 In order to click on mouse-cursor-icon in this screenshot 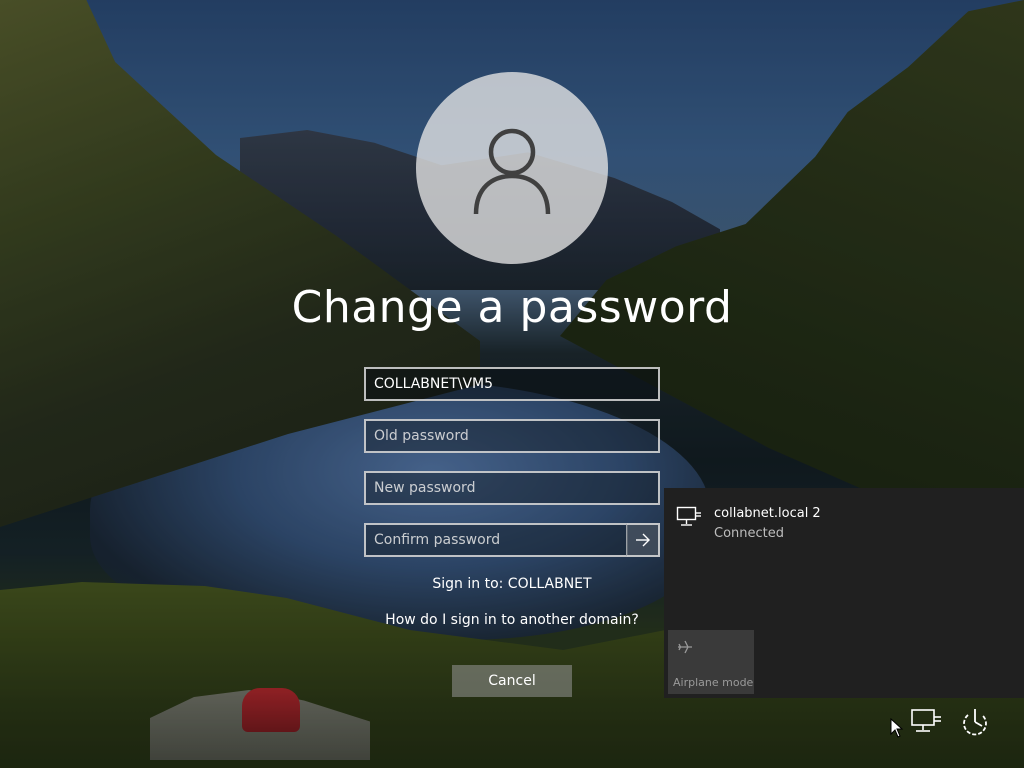, I will do `click(897, 728)`.